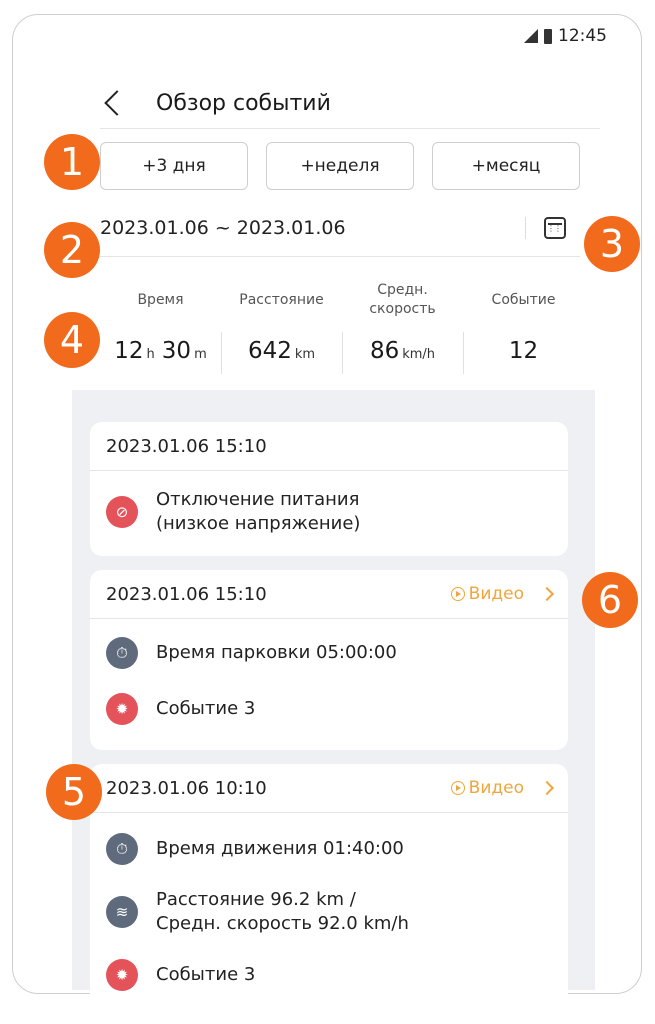  What do you see at coordinates (72, 162) in the screenshot?
I see `callout-badge-1: 1` at bounding box center [72, 162].